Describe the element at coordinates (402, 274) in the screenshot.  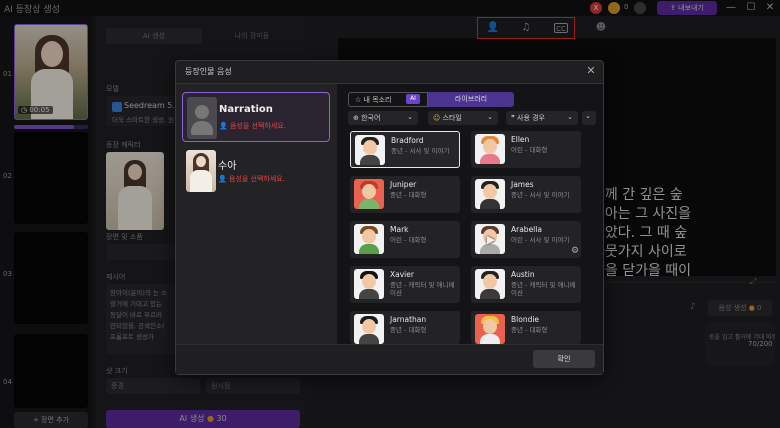
I see `voice-name: Xavier` at that location.